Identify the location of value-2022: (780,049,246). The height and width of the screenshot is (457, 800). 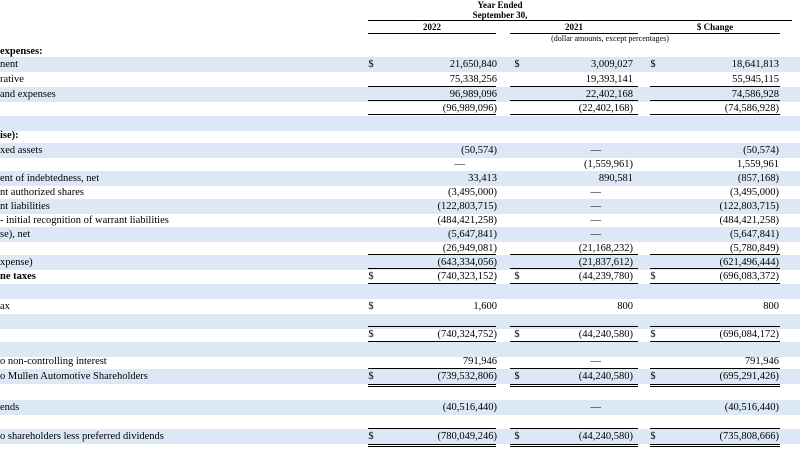
(467, 436).